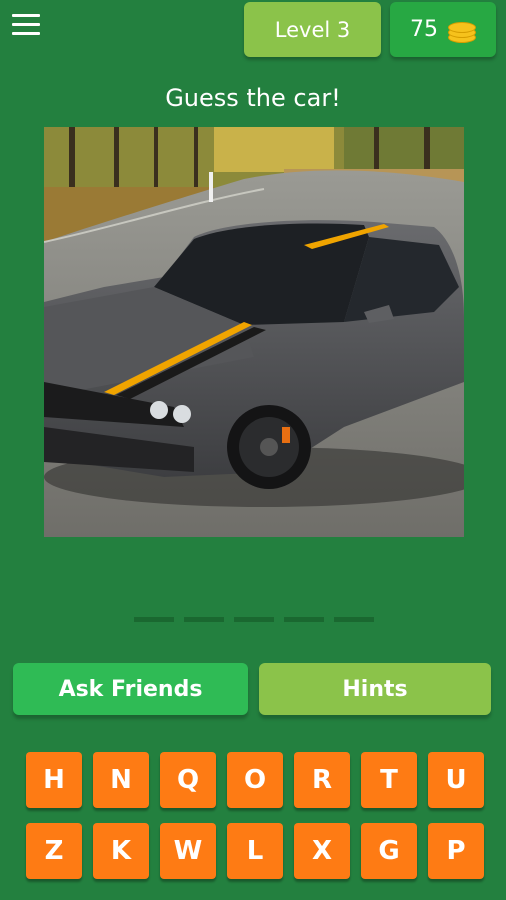 The height and width of the screenshot is (900, 506). What do you see at coordinates (253, 98) in the screenshot?
I see `prompt-title: Guess the car!` at bounding box center [253, 98].